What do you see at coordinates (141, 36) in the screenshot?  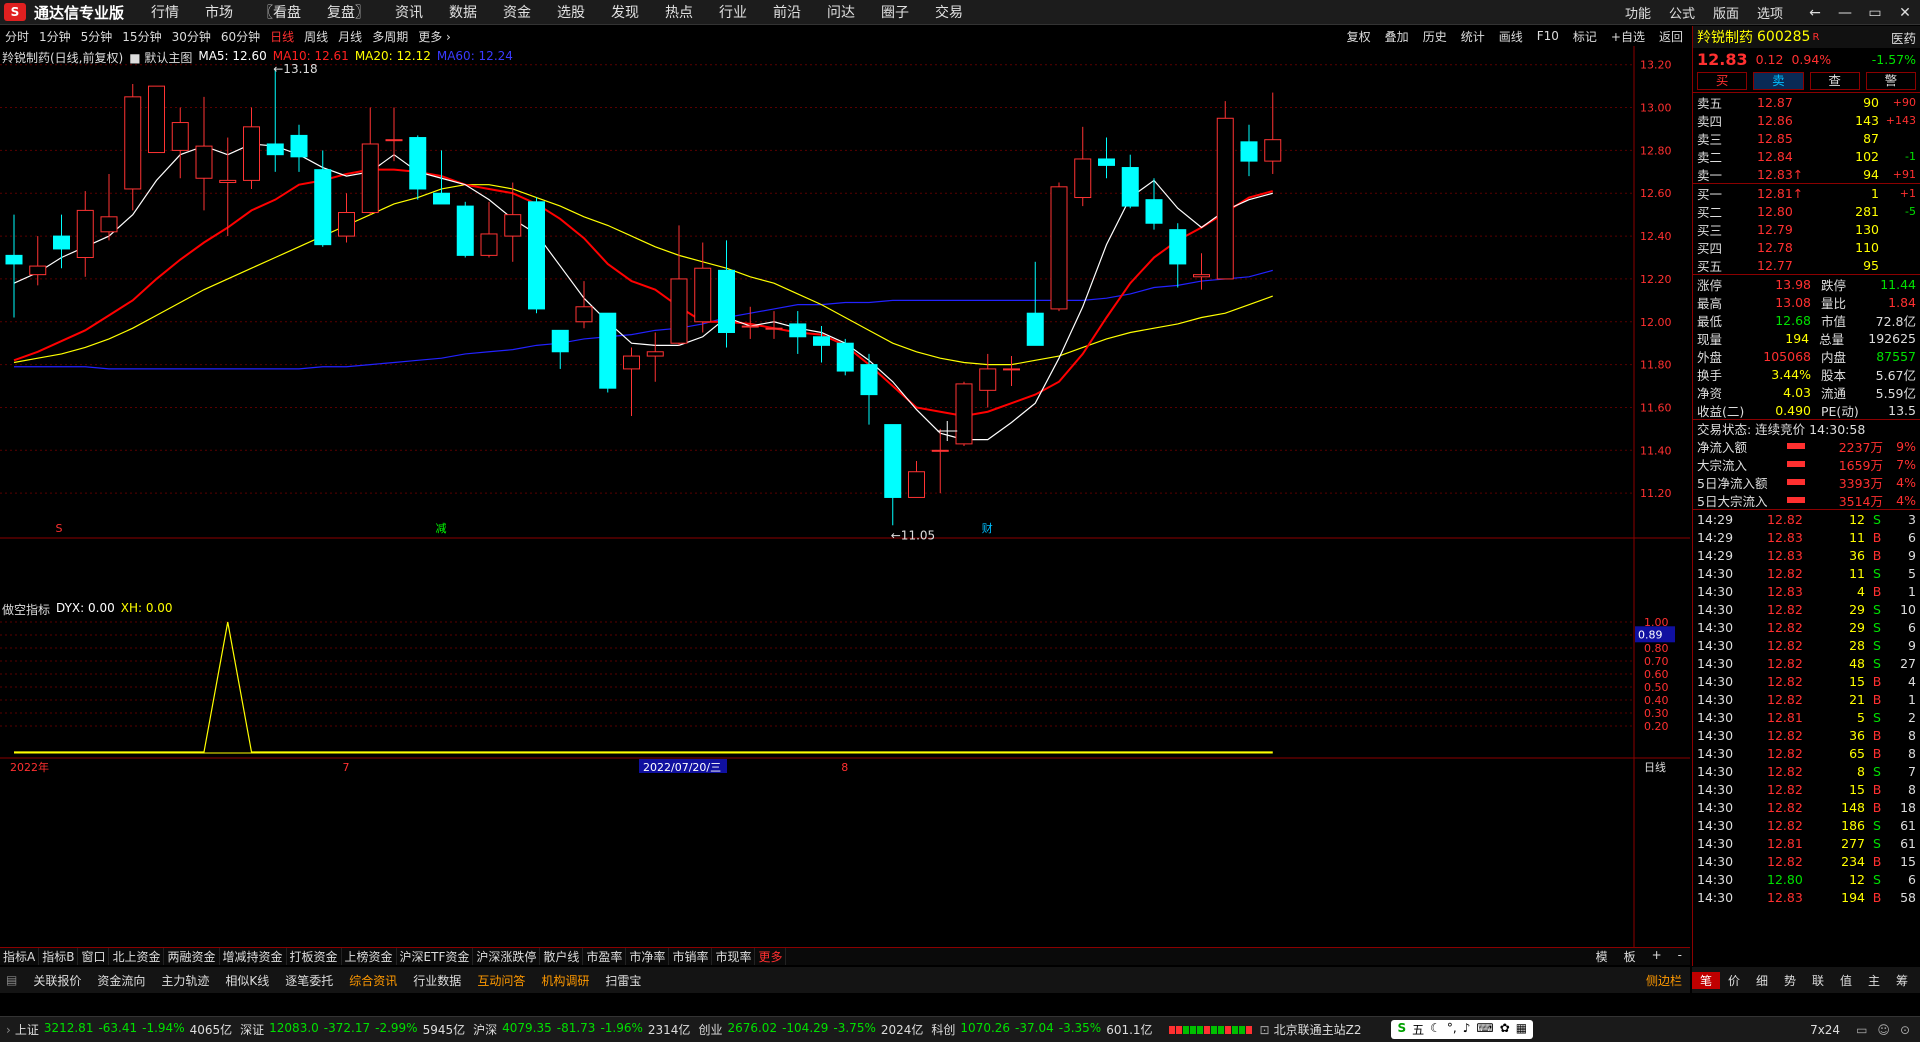 I see `period-3: 15分钟` at bounding box center [141, 36].